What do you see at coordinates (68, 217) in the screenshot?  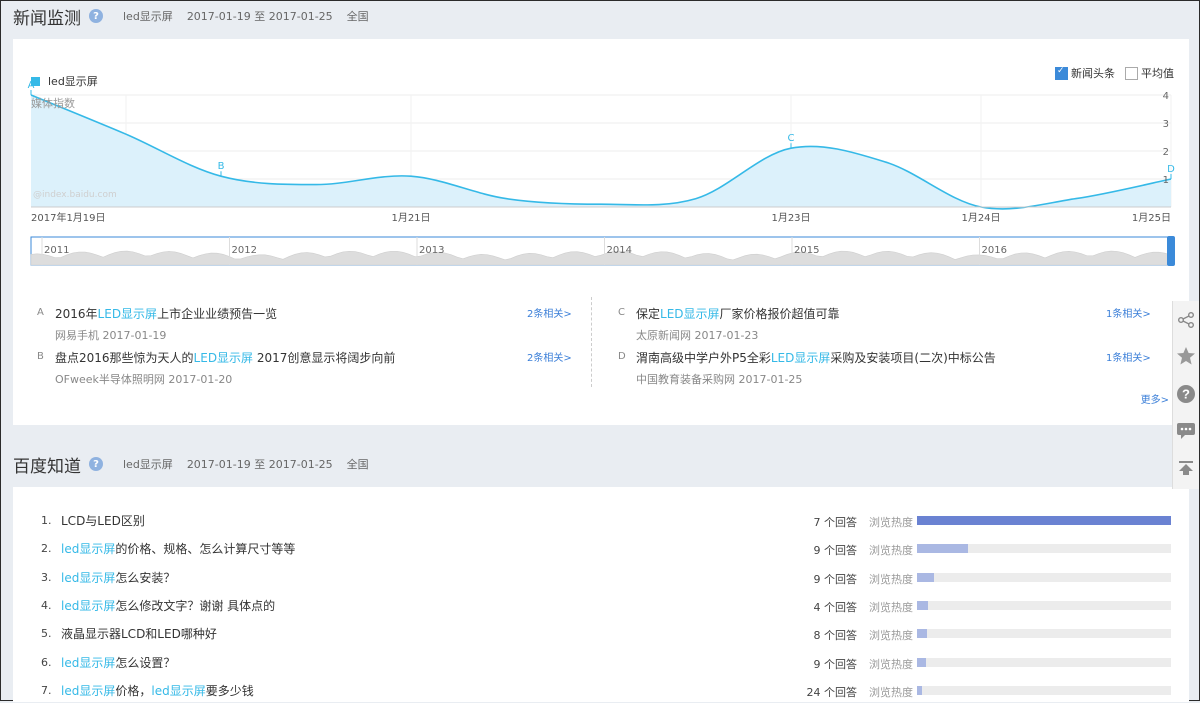 I see `x-tick-label: 2017年1月19日` at bounding box center [68, 217].